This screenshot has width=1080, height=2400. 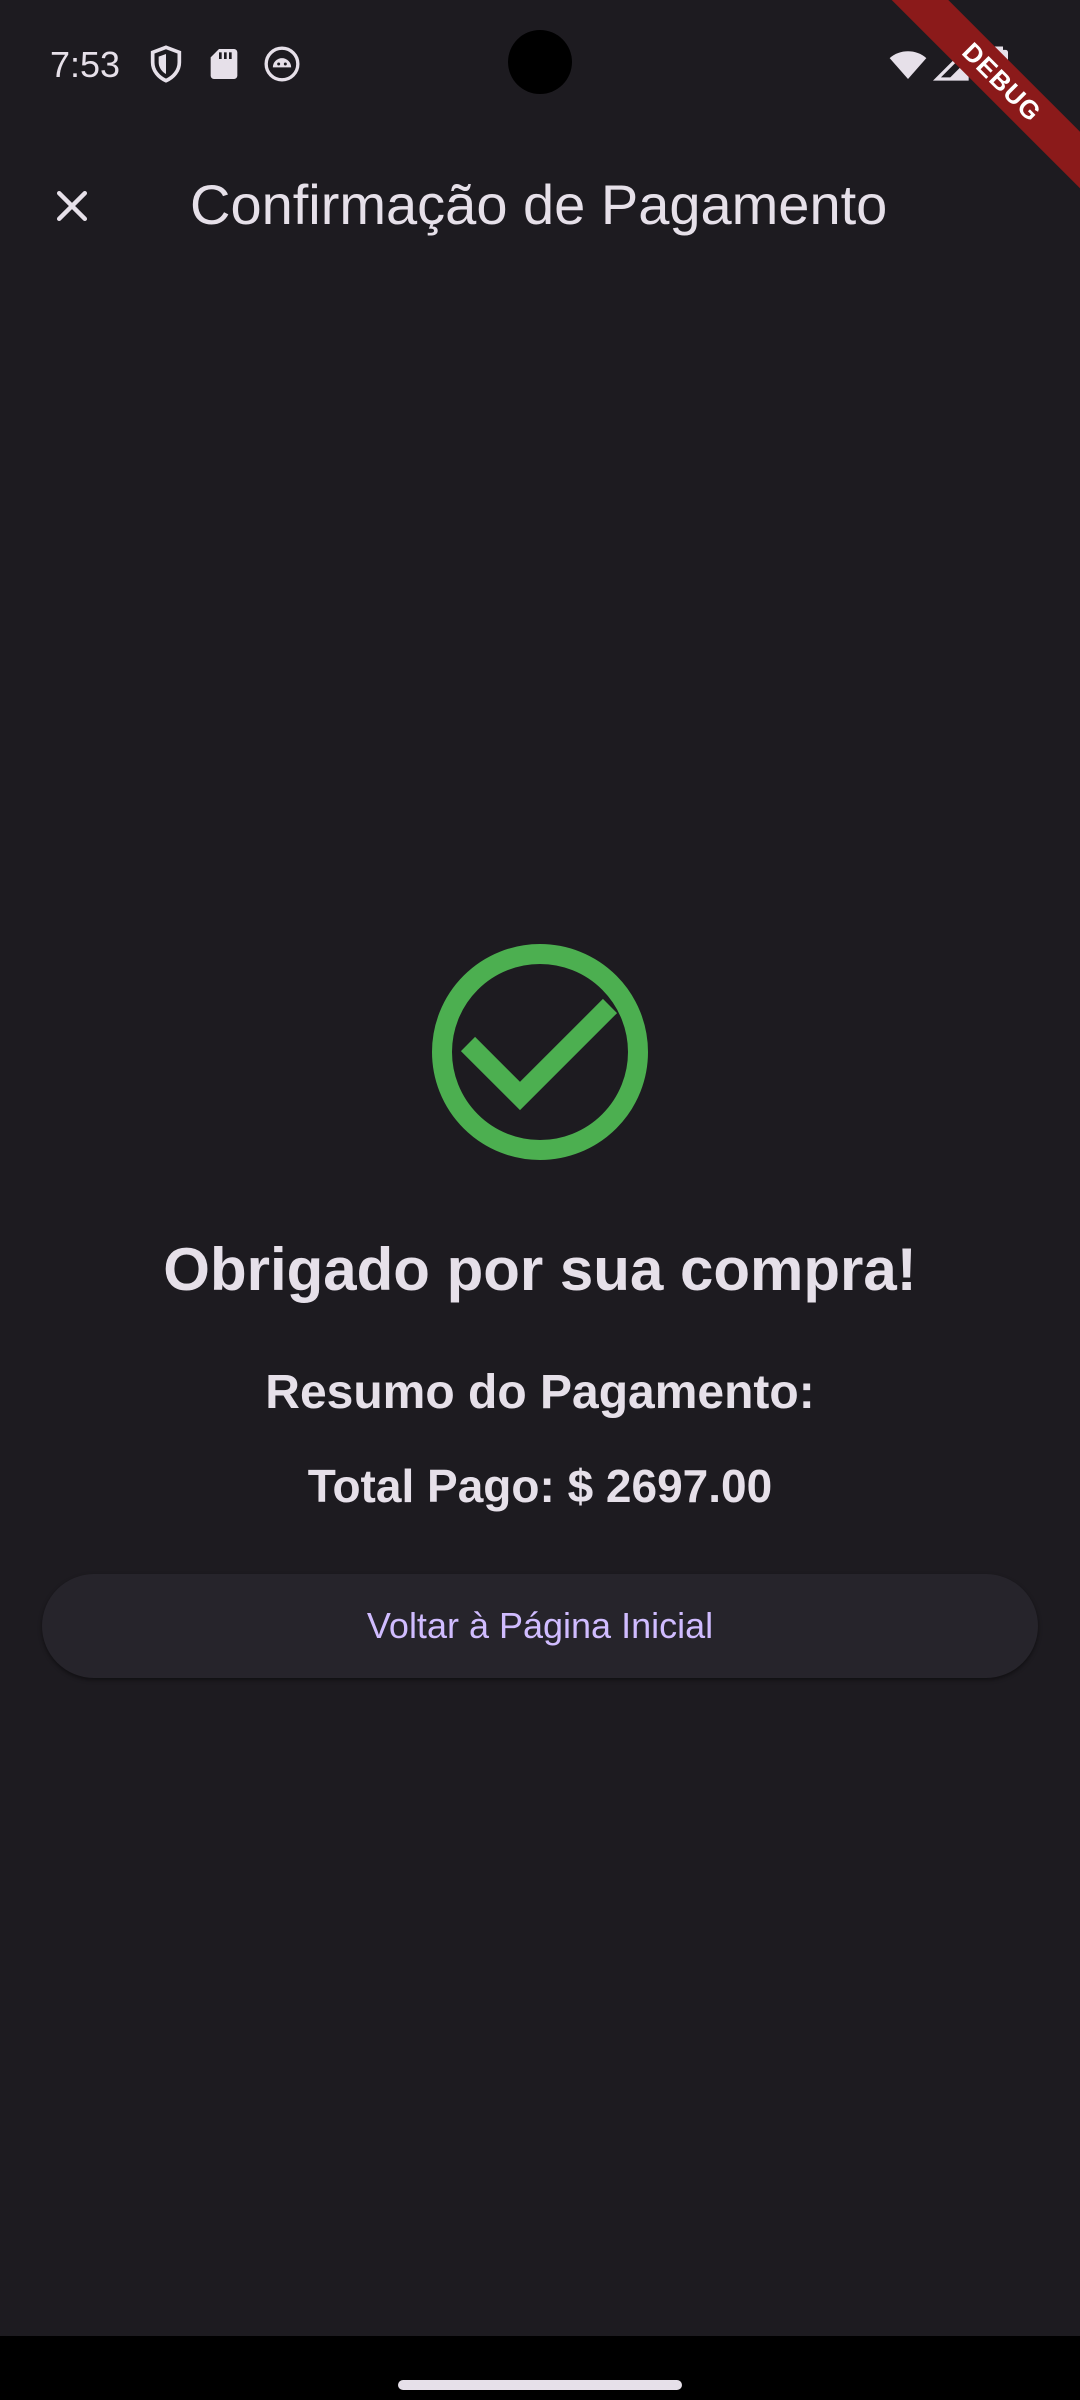 What do you see at coordinates (540, 2385) in the screenshot?
I see `home-gesture-handle` at bounding box center [540, 2385].